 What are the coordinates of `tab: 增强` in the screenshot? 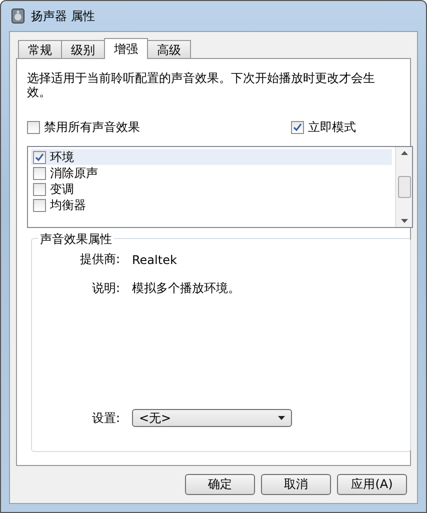 It's located at (126, 48).